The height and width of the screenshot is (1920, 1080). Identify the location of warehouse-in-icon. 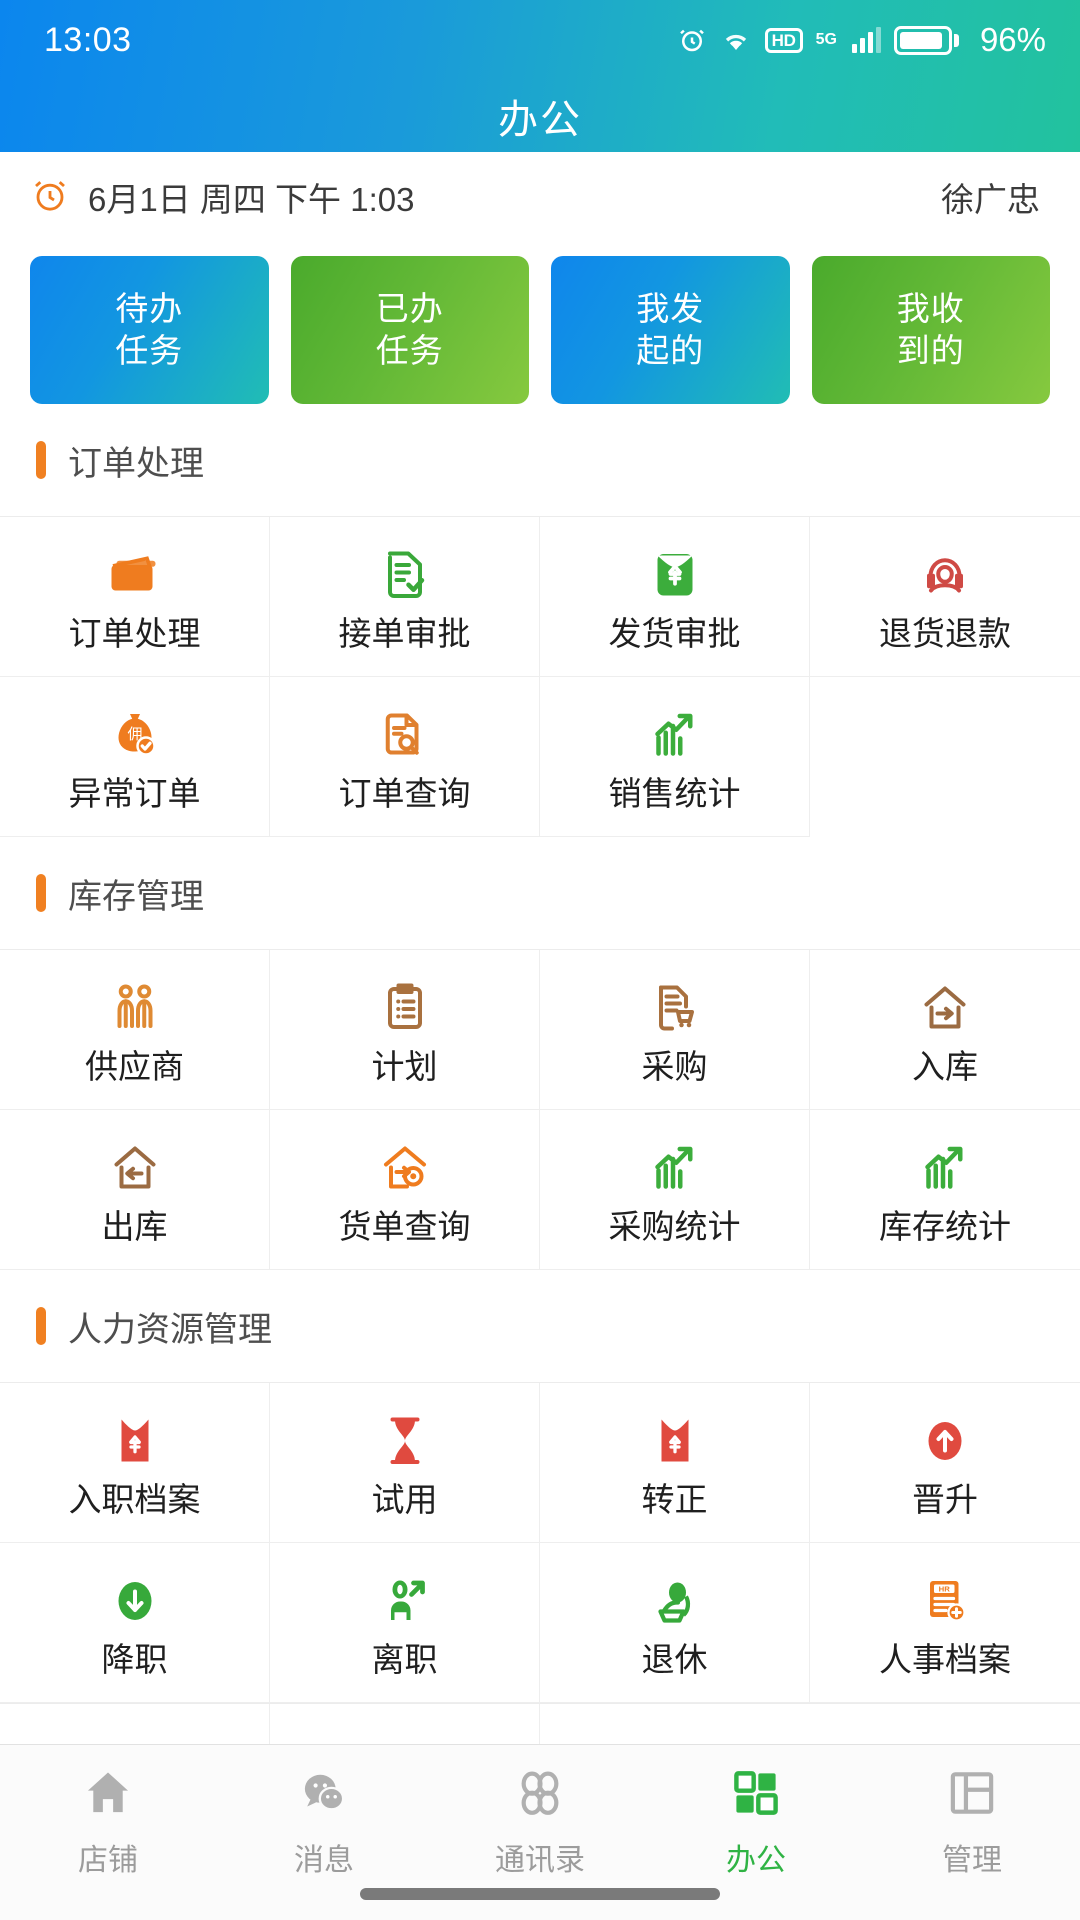
(945, 1008).